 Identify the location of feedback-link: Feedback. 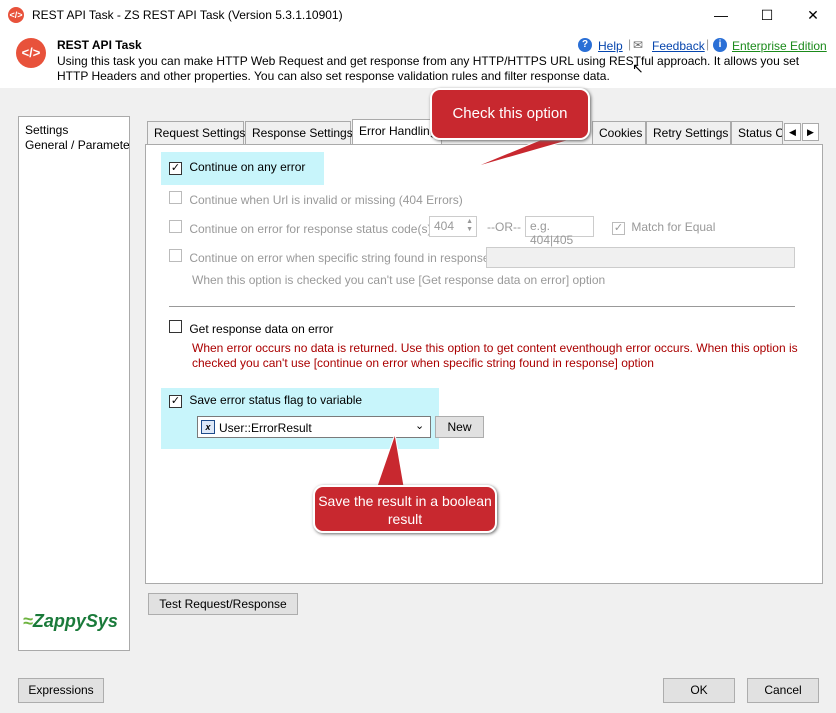
(678, 46).